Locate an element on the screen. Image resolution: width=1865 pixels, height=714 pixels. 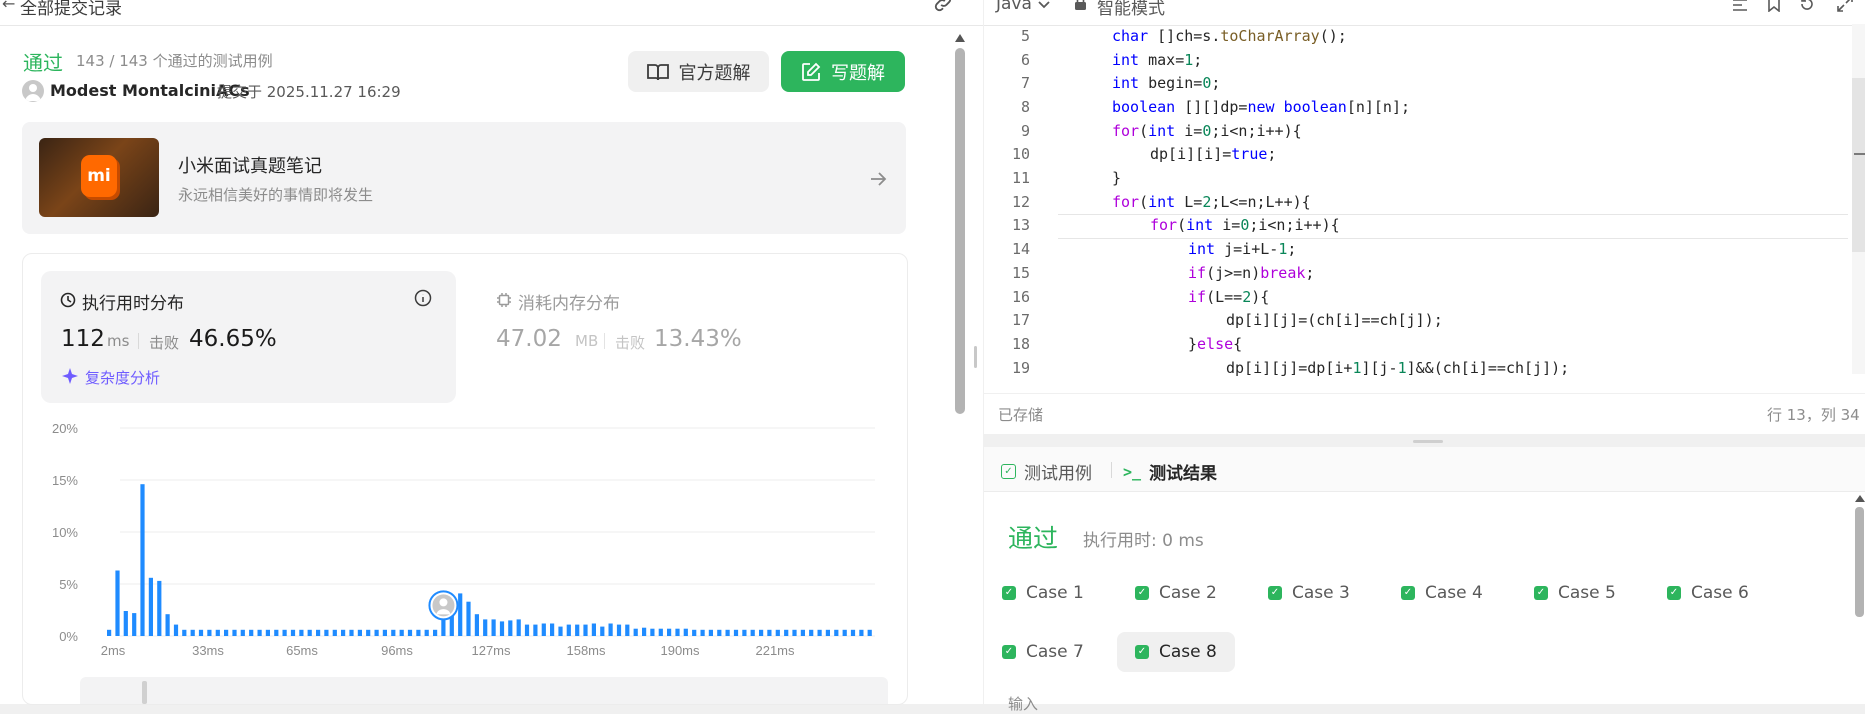
promo-card: mi 小米面试真题笔记 永远相信美好的事情即将发生 is located at coordinates (464, 178).